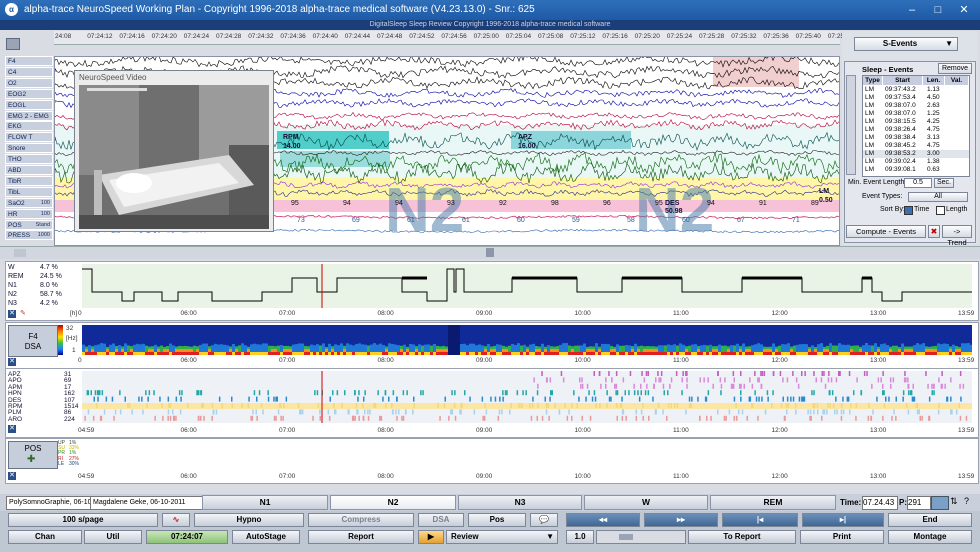  I want to click on pos-button: Pos, so click(497, 520).